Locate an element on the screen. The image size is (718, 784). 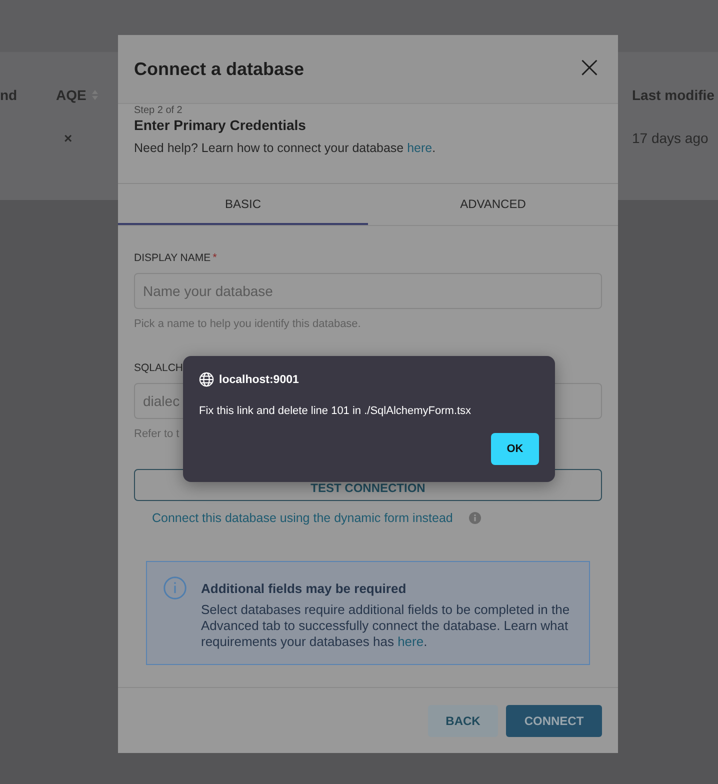
help-text: Need help? Learn how to connect your database here. is located at coordinates (285, 148).